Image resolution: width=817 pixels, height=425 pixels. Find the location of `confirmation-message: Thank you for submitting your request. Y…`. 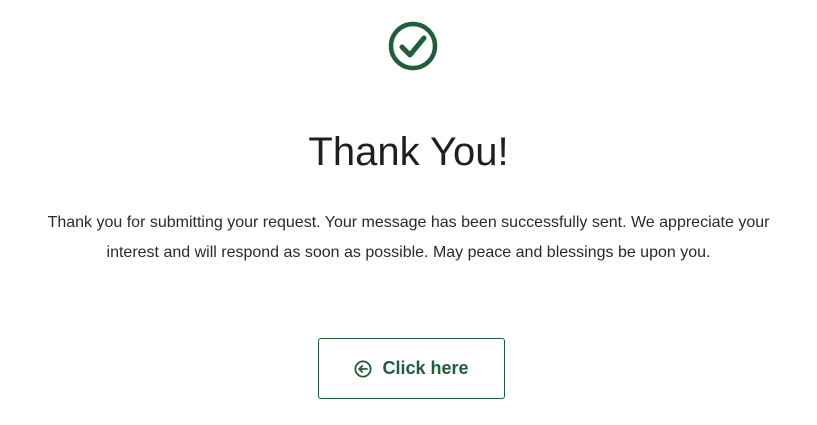

confirmation-message: Thank you for submitting your request. Y… is located at coordinates (408, 237).